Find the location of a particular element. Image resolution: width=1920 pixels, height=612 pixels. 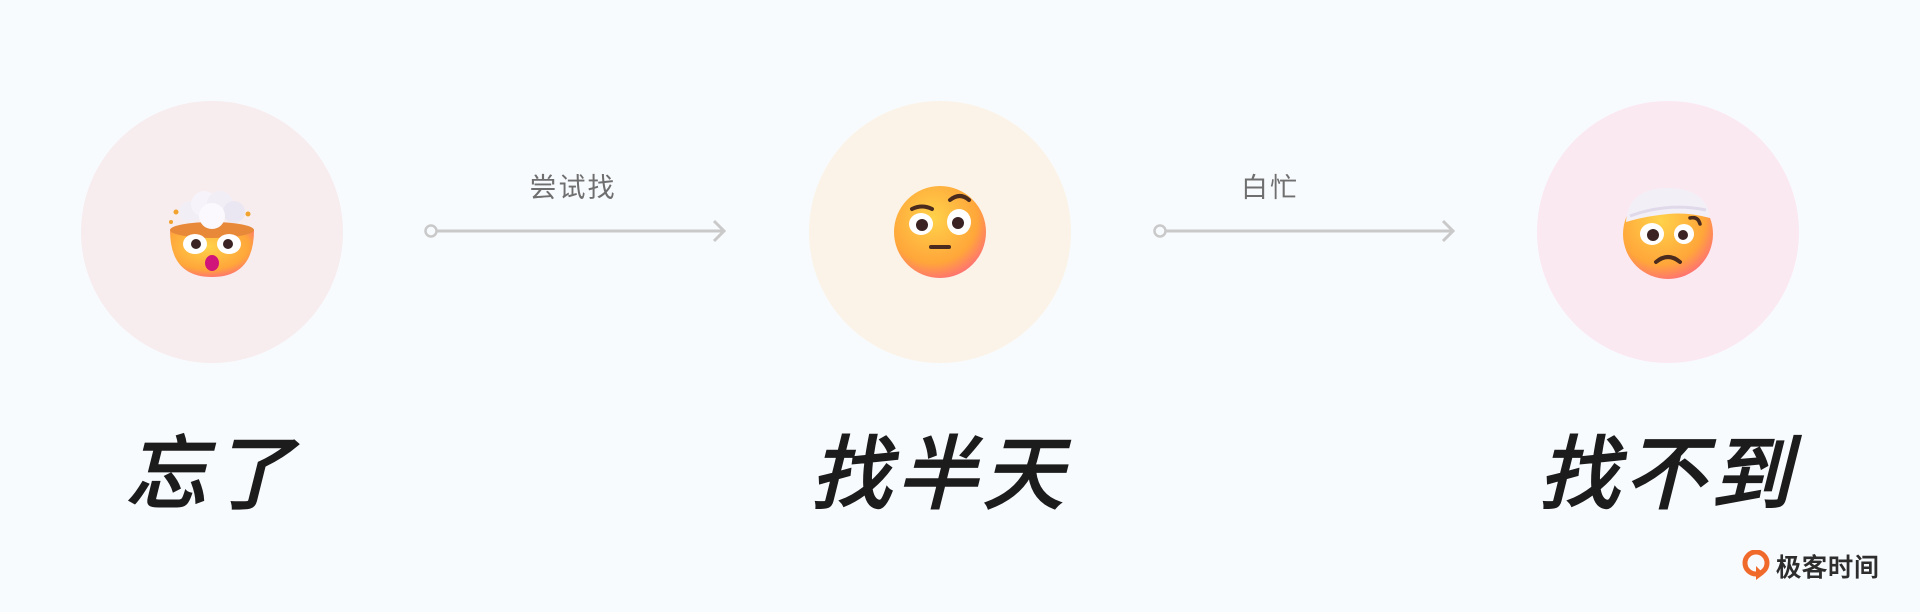

step-1-circle is located at coordinates (212, 232).